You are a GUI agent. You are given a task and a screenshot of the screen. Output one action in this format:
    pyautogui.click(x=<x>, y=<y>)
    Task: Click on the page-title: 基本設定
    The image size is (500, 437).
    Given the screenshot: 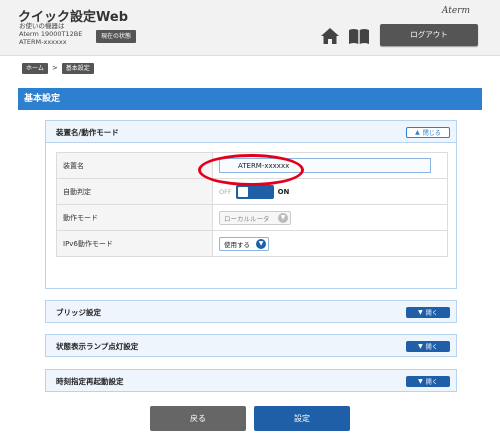 What is the action you would take?
    pyautogui.click(x=250, y=99)
    